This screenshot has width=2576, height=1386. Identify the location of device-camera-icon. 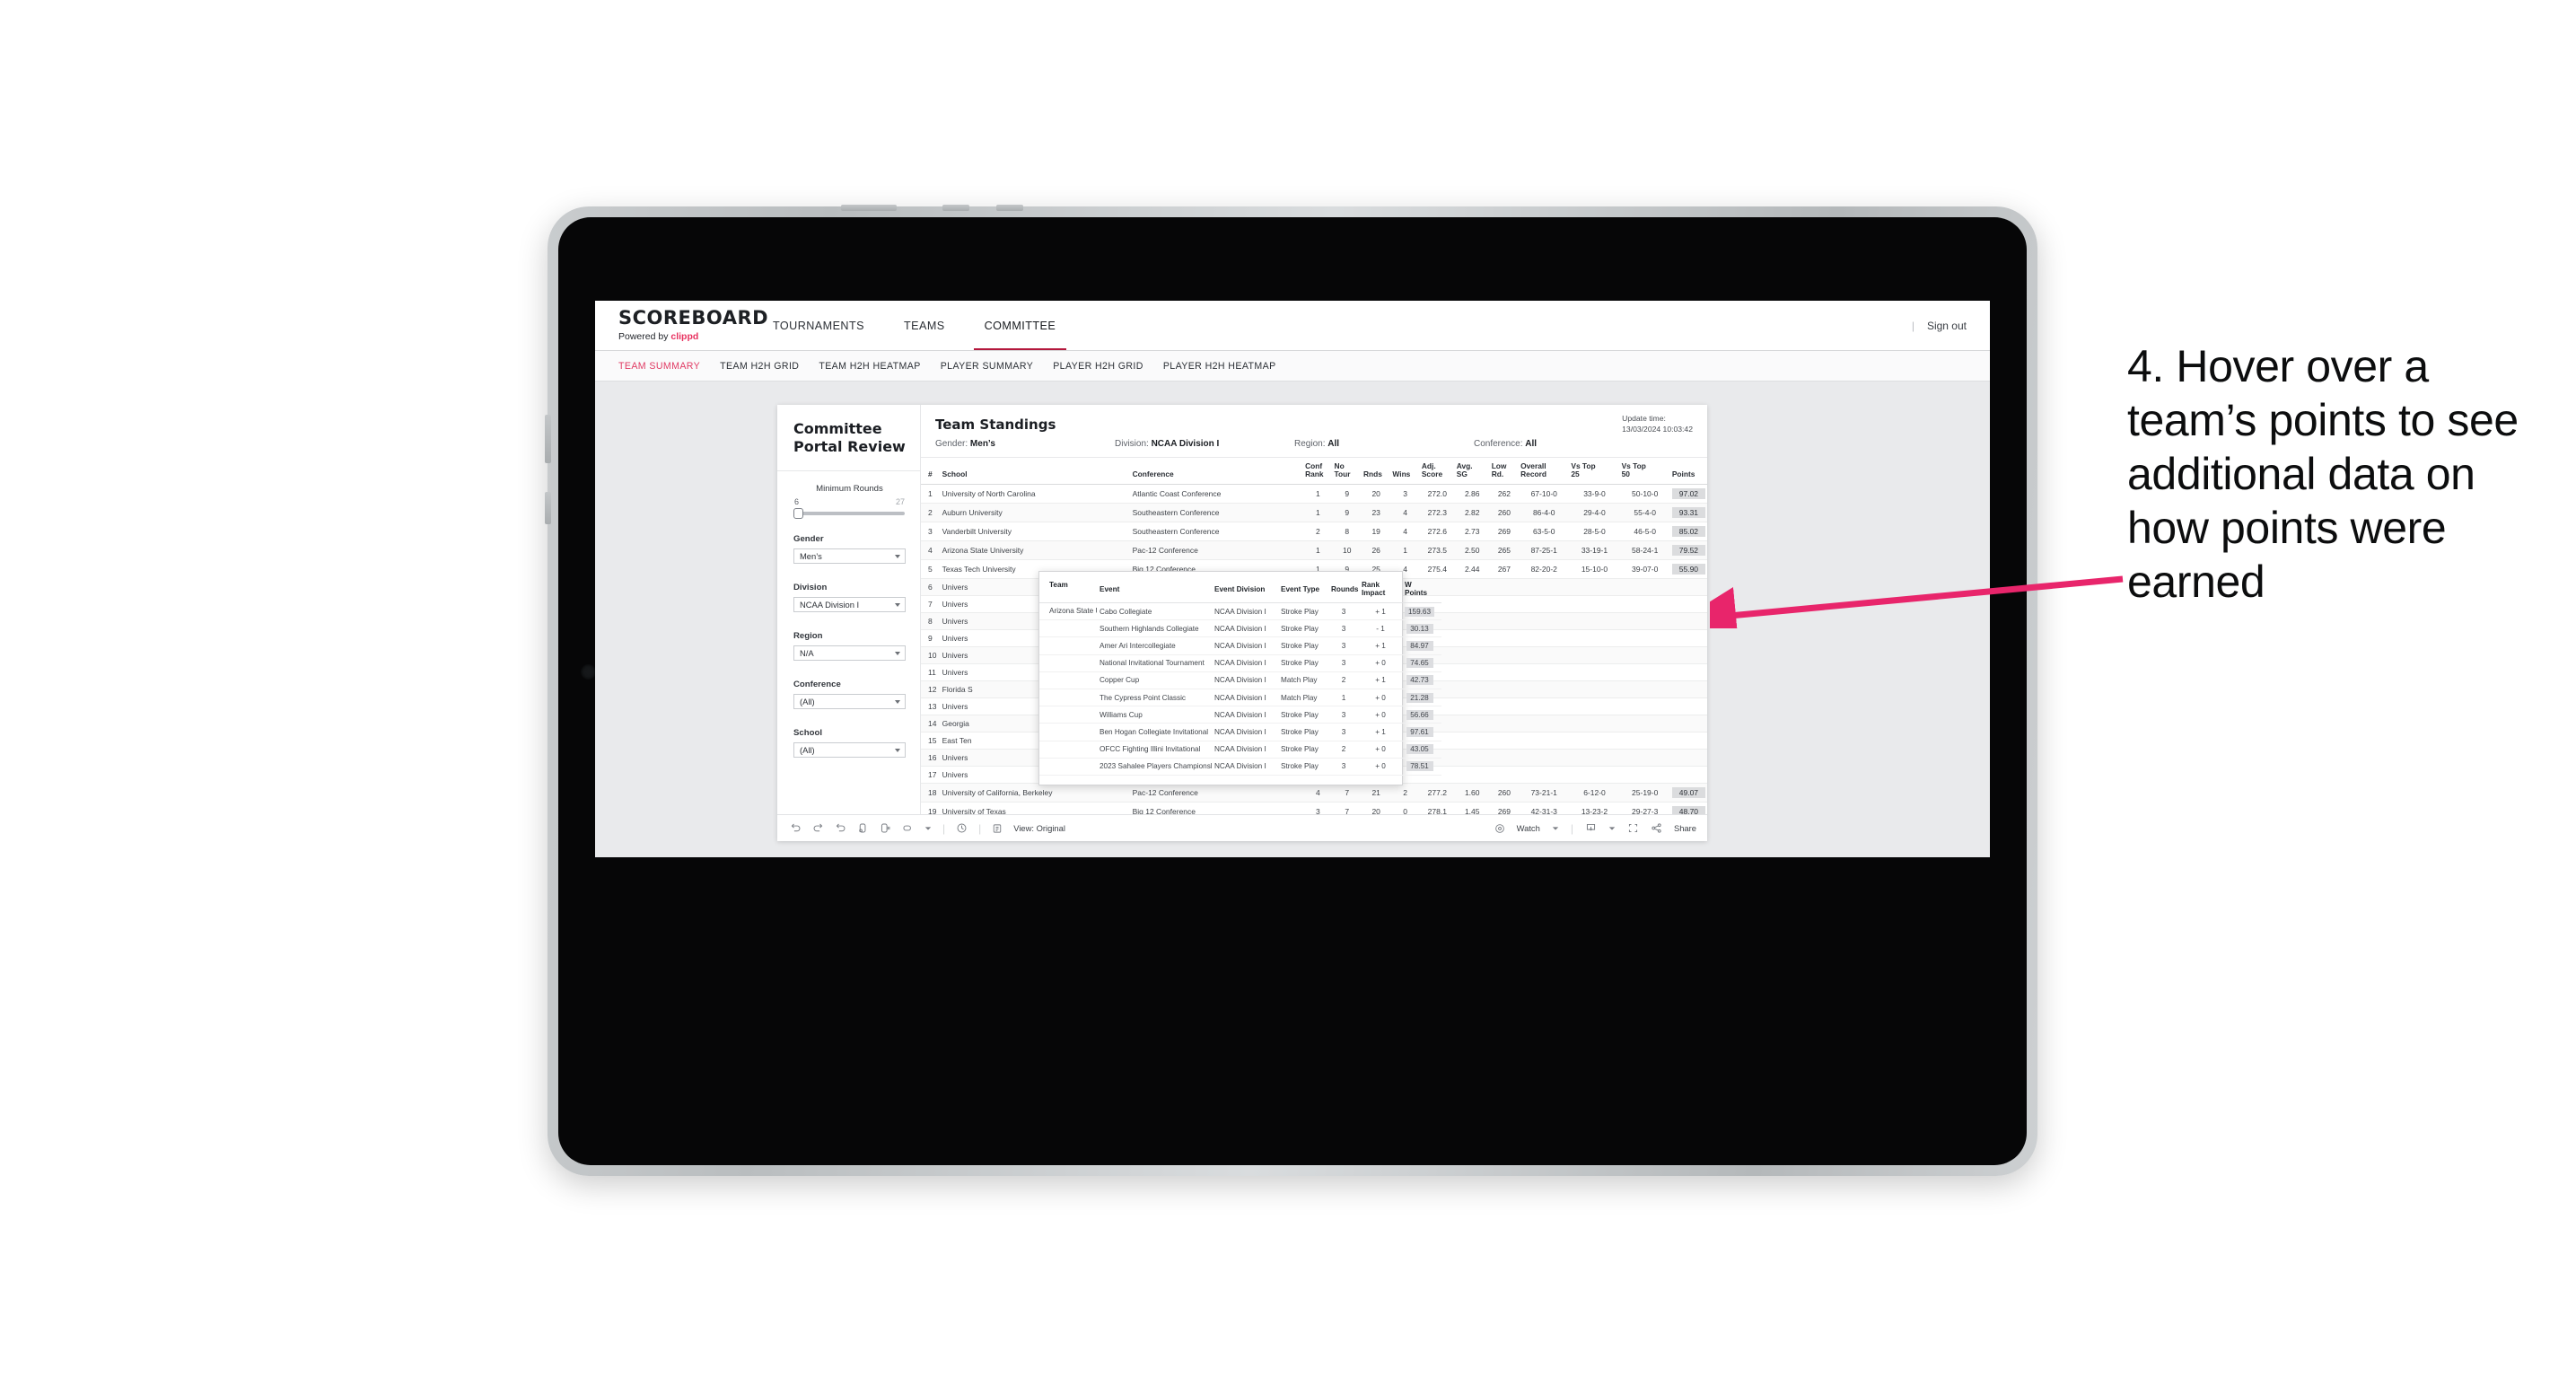
(588, 672).